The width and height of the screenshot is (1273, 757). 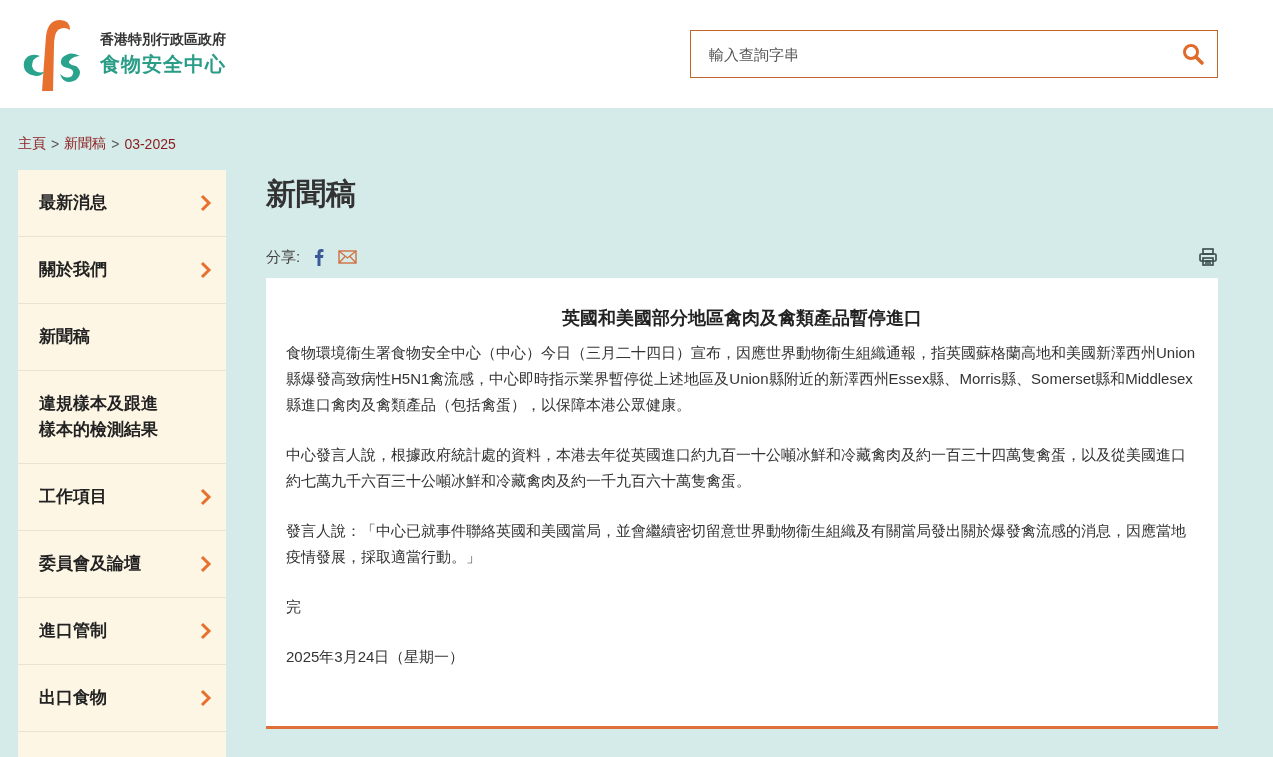 What do you see at coordinates (741, 379) in the screenshot?
I see `article-paragraph: 食物環境衞生署食物安全中心（中心）今日（三月二十四日）宣布，因應世界動物衞生組織通報，指英國蘇格蘭高地和美國新澤西州Union縣爆發高致病性H5N1禽流感，中心即時指示業界暫停從上述地區及Union縣附近的新澤西州Essex縣、Morris縣、Somerset縣和Middlesex縣進口禽肉及禽類產品（包括禽蛋），以保障本港公眾健康。` at bounding box center [741, 379].